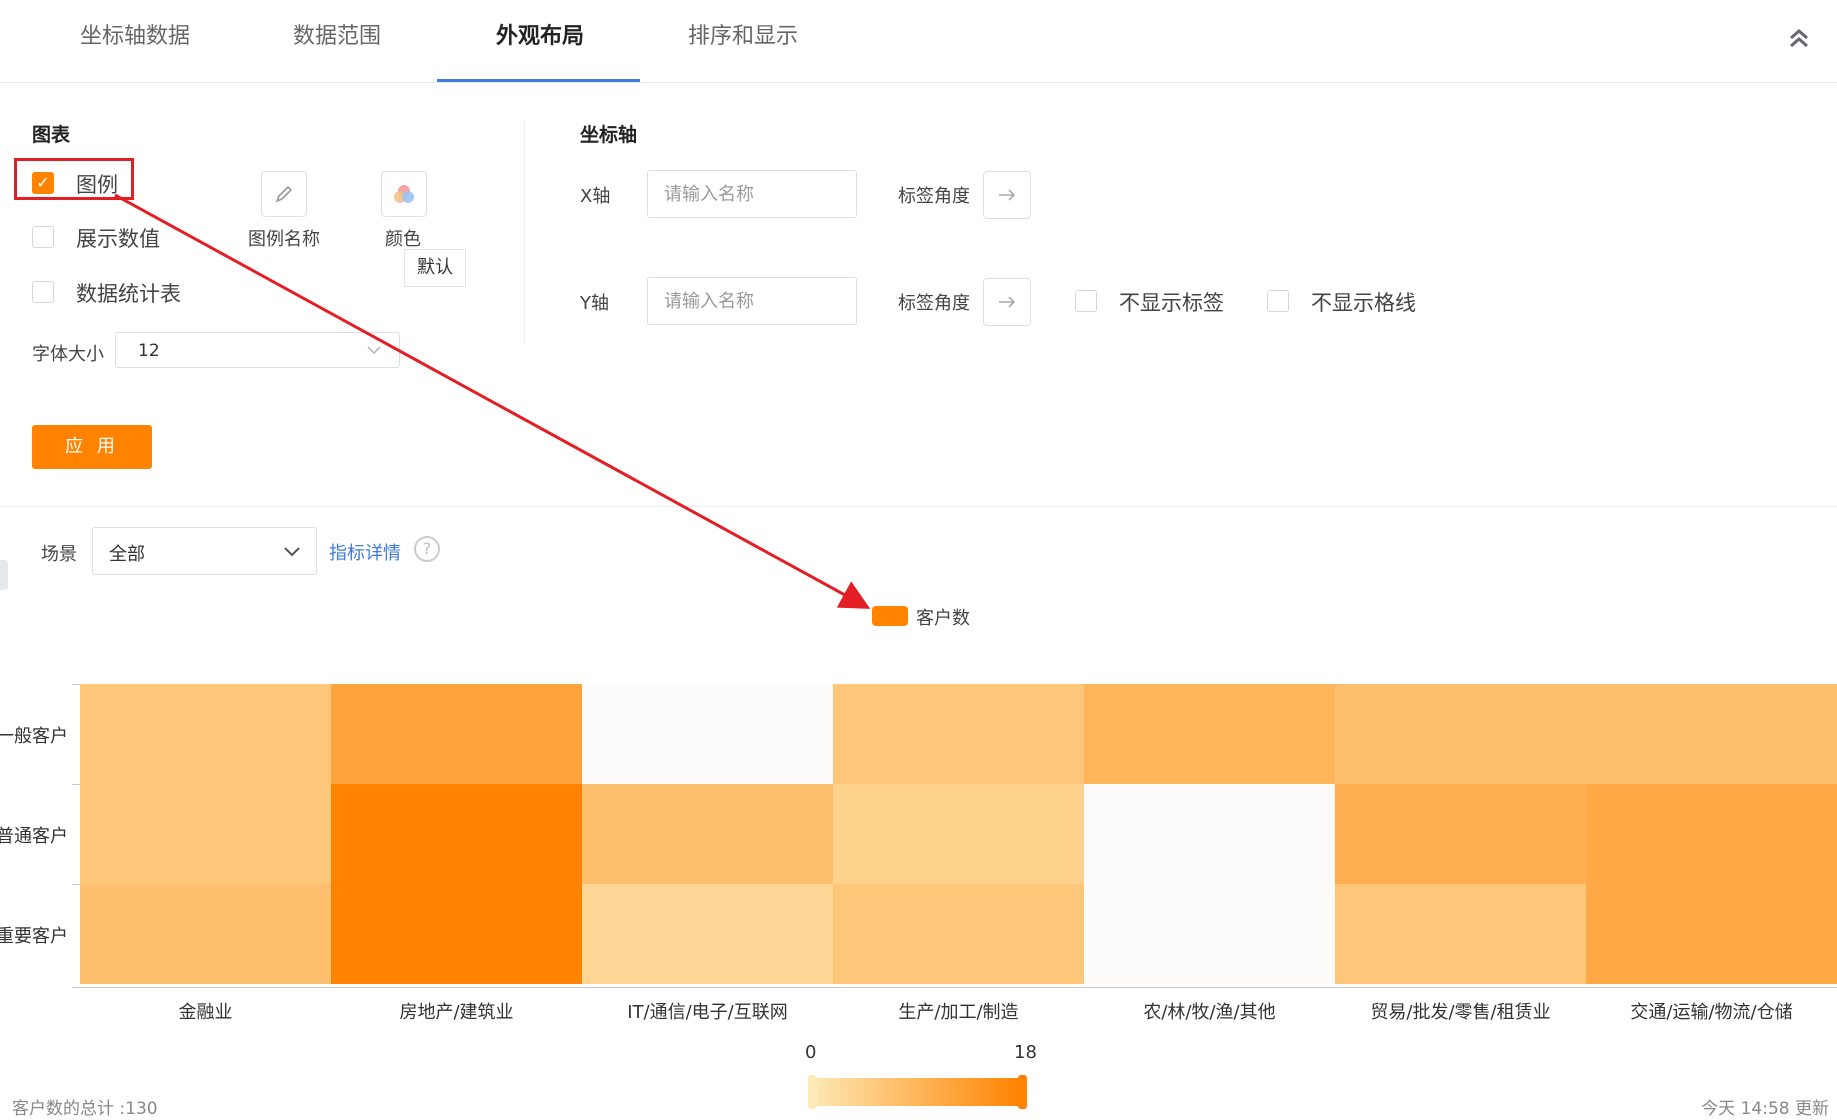  I want to click on last-updated-text: 今天 14:58 更新, so click(1765, 1109).